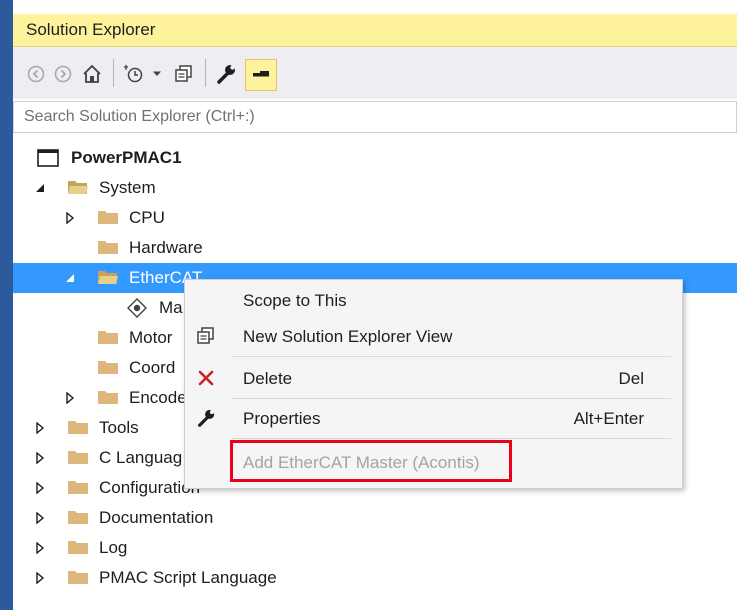  Describe the element at coordinates (371, 461) in the screenshot. I see `highlight-annotation` at that location.